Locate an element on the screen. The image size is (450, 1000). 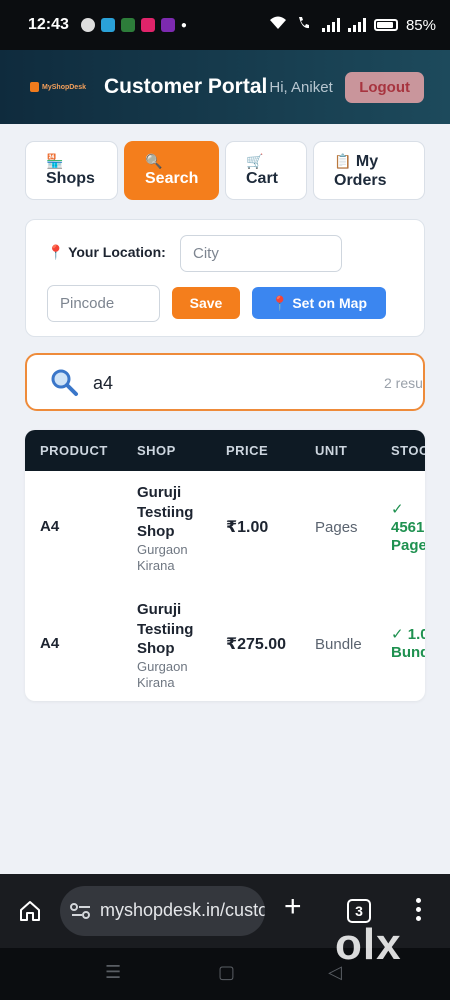
logo-mark-icon is located at coordinates (35, 87).